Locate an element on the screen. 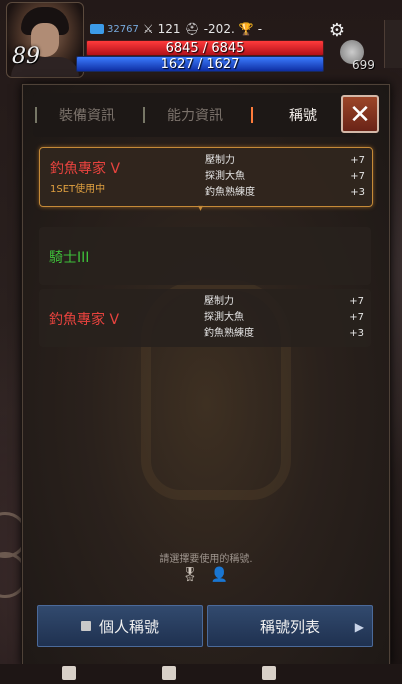  gear-icon: ⚙ is located at coordinates (337, 31).